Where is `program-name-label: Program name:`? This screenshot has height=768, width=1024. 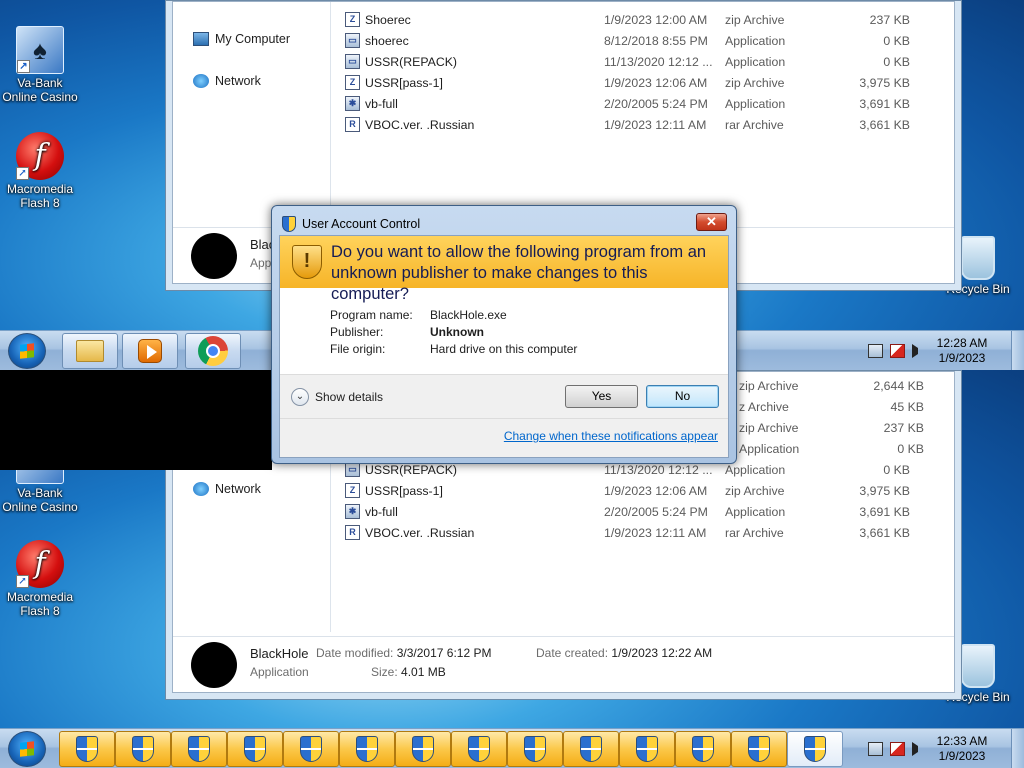 program-name-label: Program name: is located at coordinates (371, 315).